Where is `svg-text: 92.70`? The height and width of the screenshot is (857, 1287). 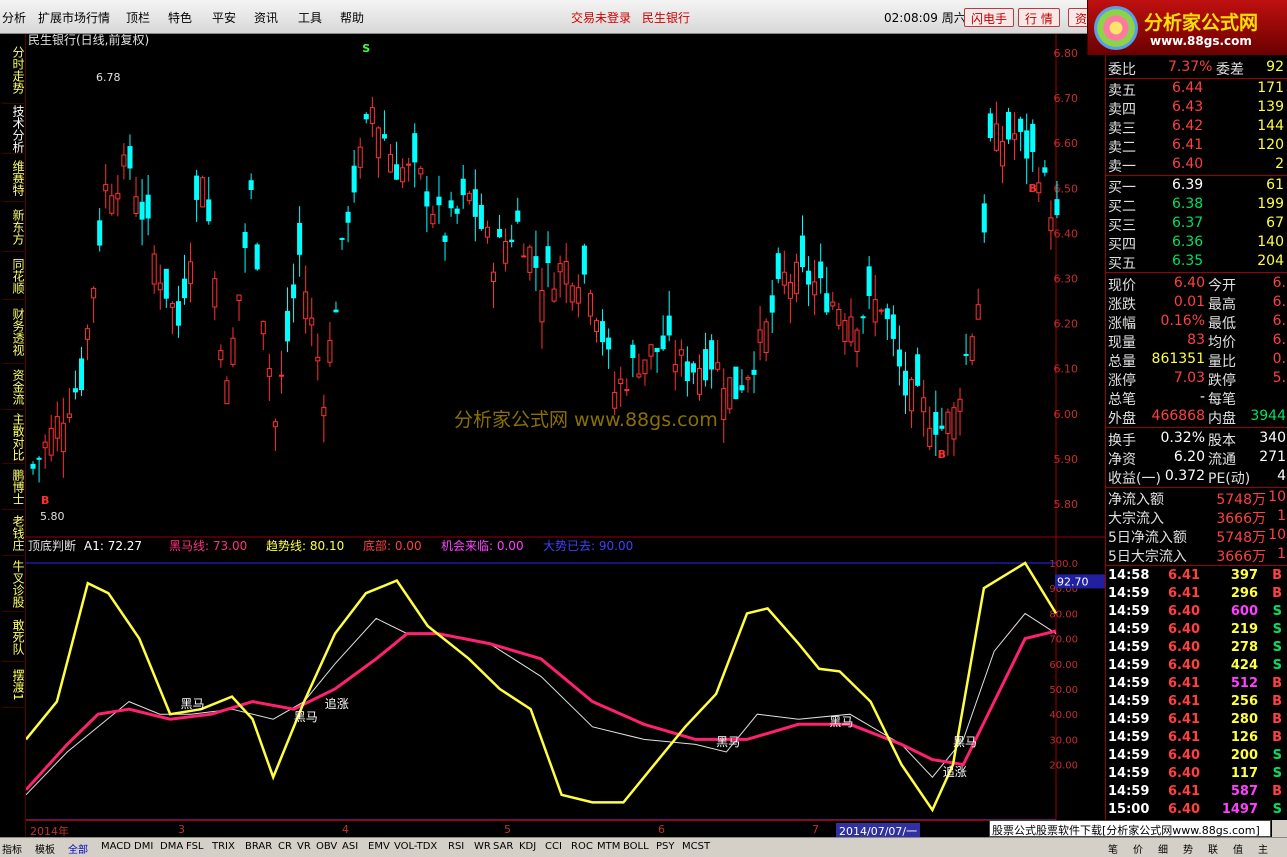 svg-text: 92.70 is located at coordinates (1073, 581).